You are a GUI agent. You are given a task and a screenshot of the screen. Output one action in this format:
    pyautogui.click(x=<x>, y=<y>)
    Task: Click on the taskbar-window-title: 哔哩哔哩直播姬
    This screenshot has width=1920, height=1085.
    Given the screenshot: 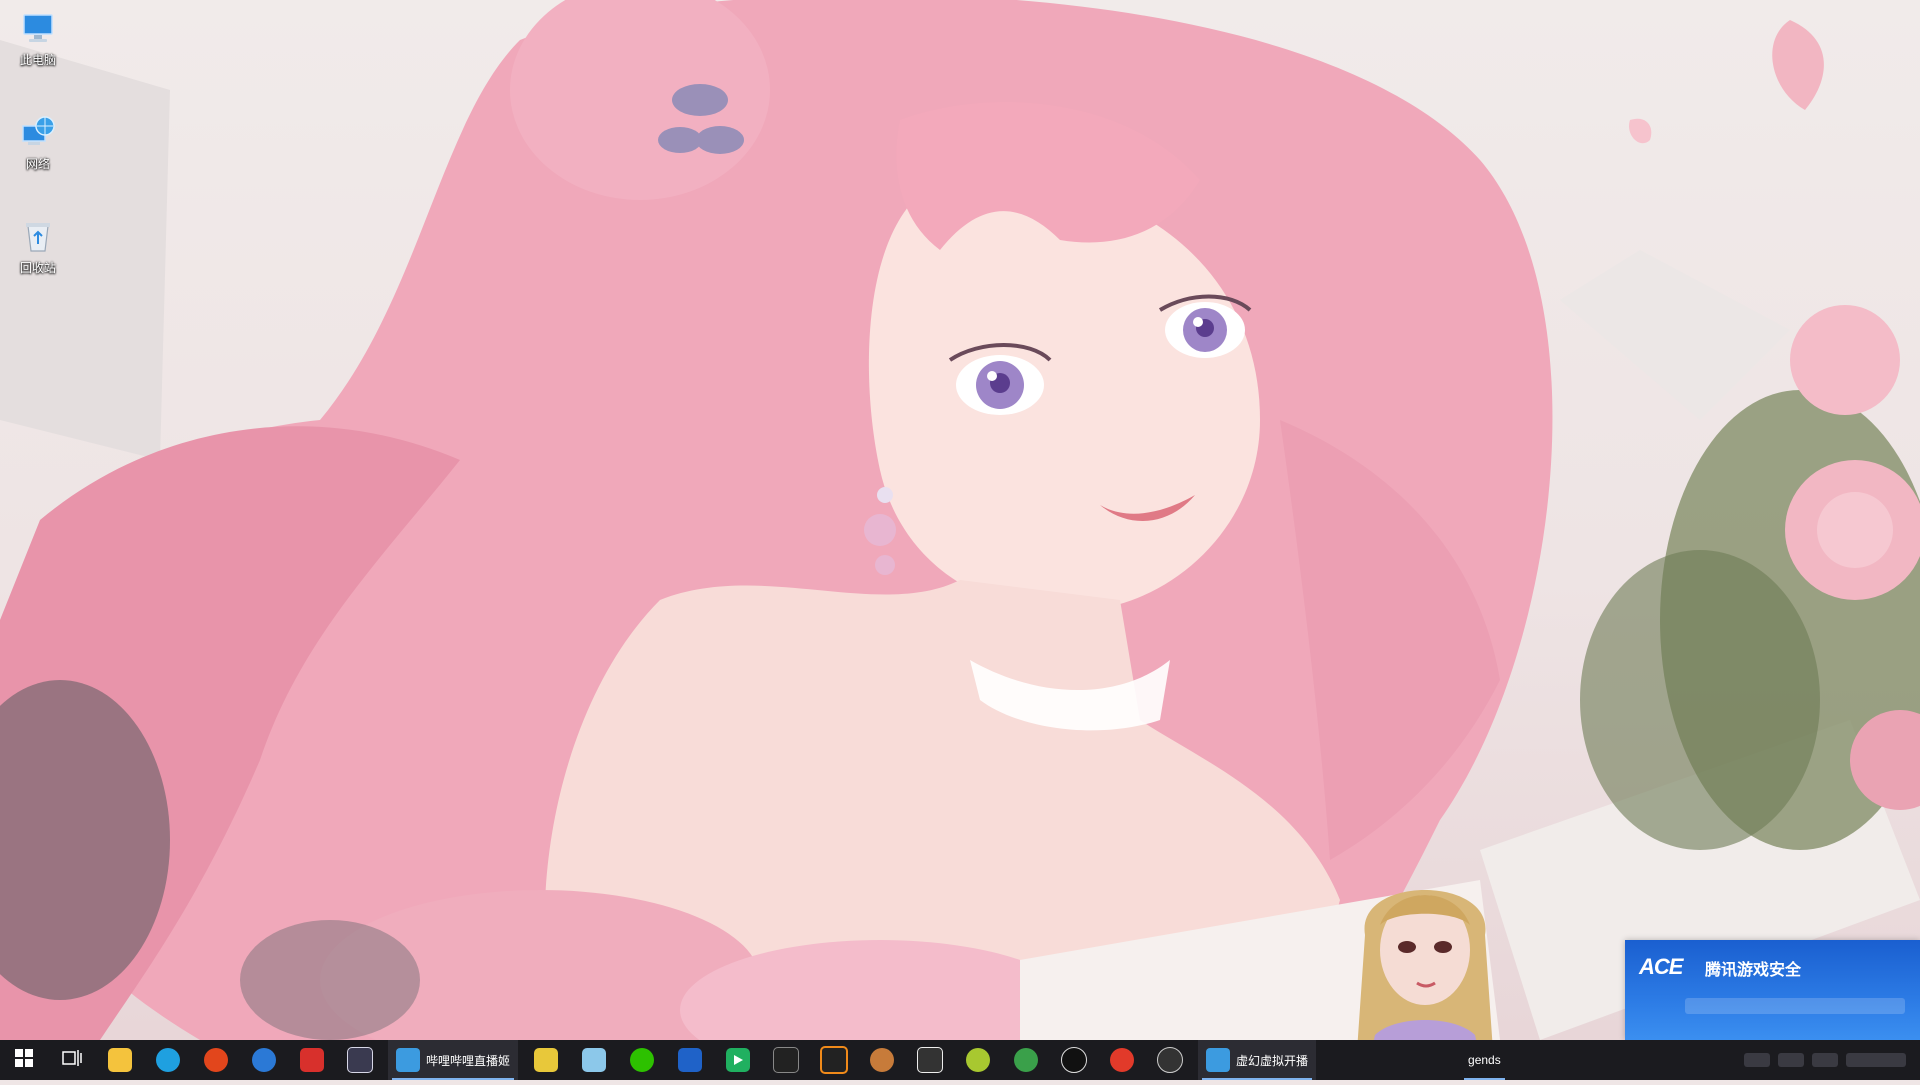 What is the action you would take?
    pyautogui.click(x=468, y=1060)
    